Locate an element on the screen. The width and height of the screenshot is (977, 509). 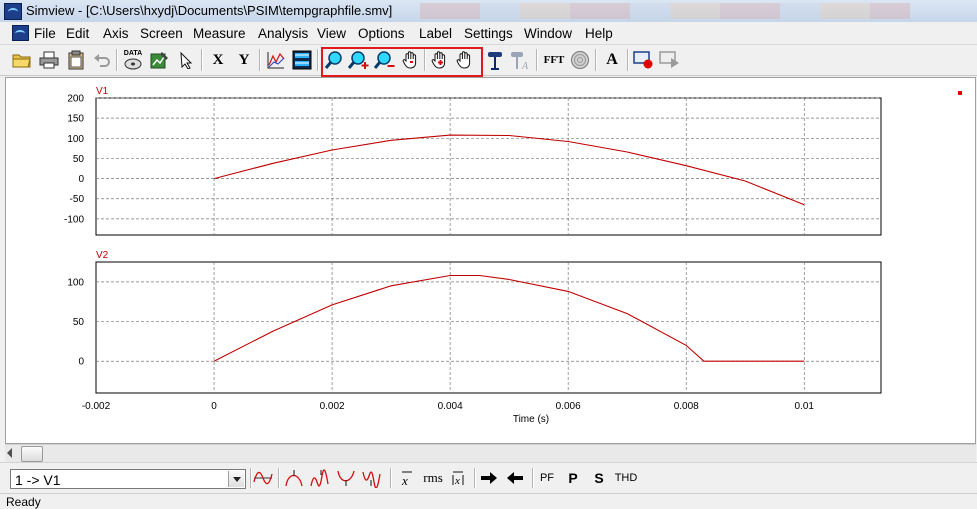
menu-help: Help is located at coordinates (599, 33).